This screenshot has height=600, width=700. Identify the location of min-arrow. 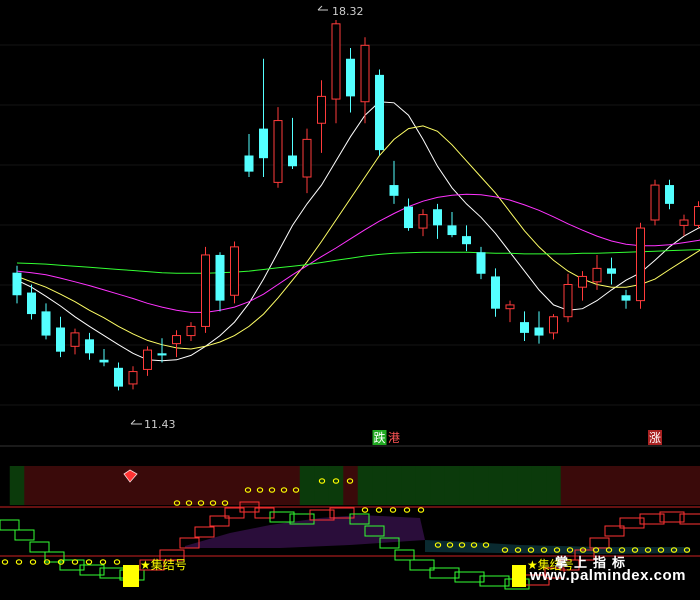
(136, 422).